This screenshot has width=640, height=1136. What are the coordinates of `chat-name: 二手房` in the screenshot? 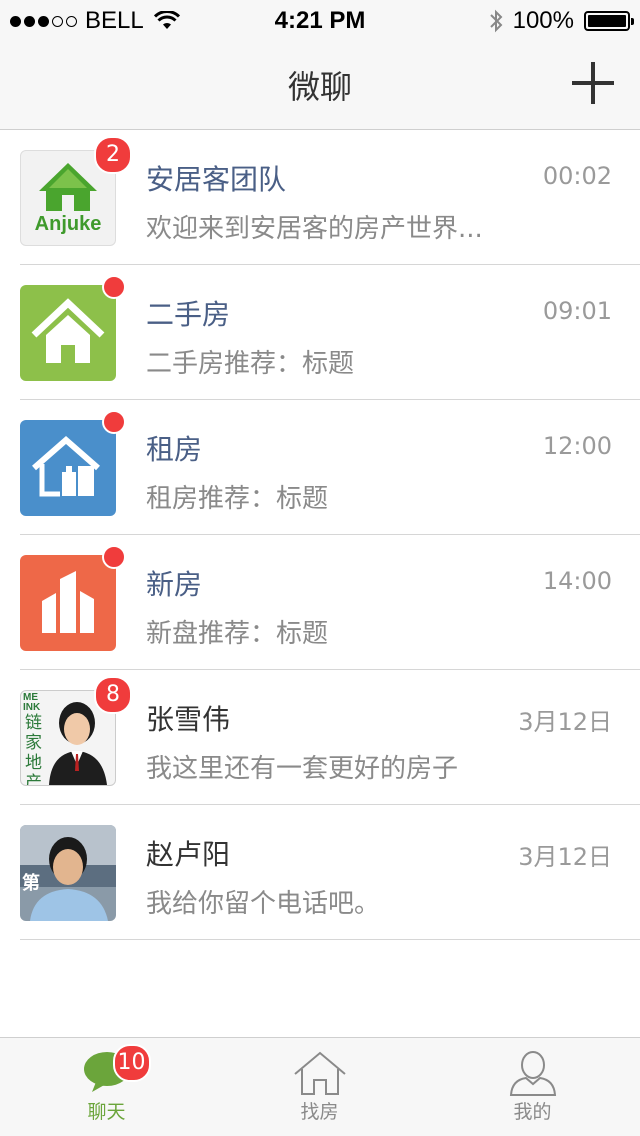 It's located at (188, 314).